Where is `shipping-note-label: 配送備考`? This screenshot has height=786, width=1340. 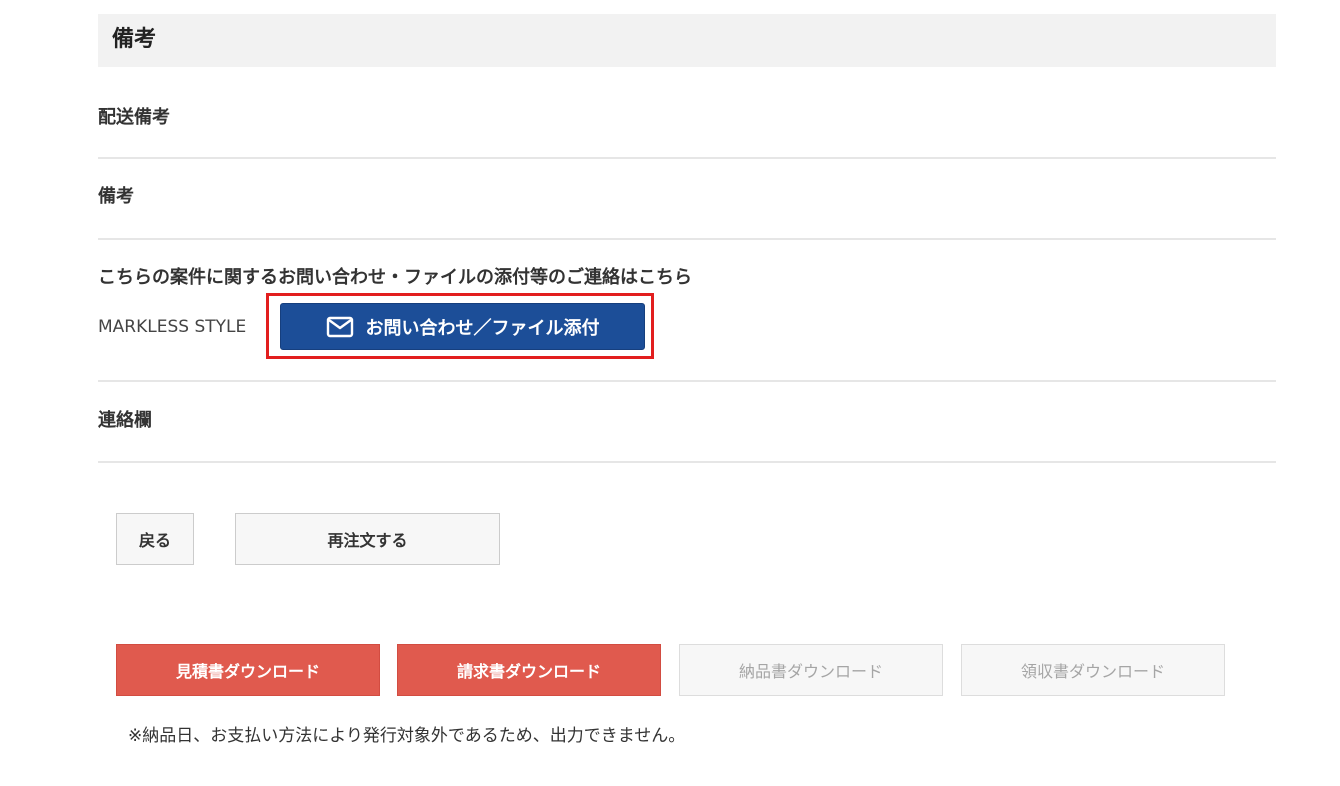 shipping-note-label: 配送備考 is located at coordinates (134, 117).